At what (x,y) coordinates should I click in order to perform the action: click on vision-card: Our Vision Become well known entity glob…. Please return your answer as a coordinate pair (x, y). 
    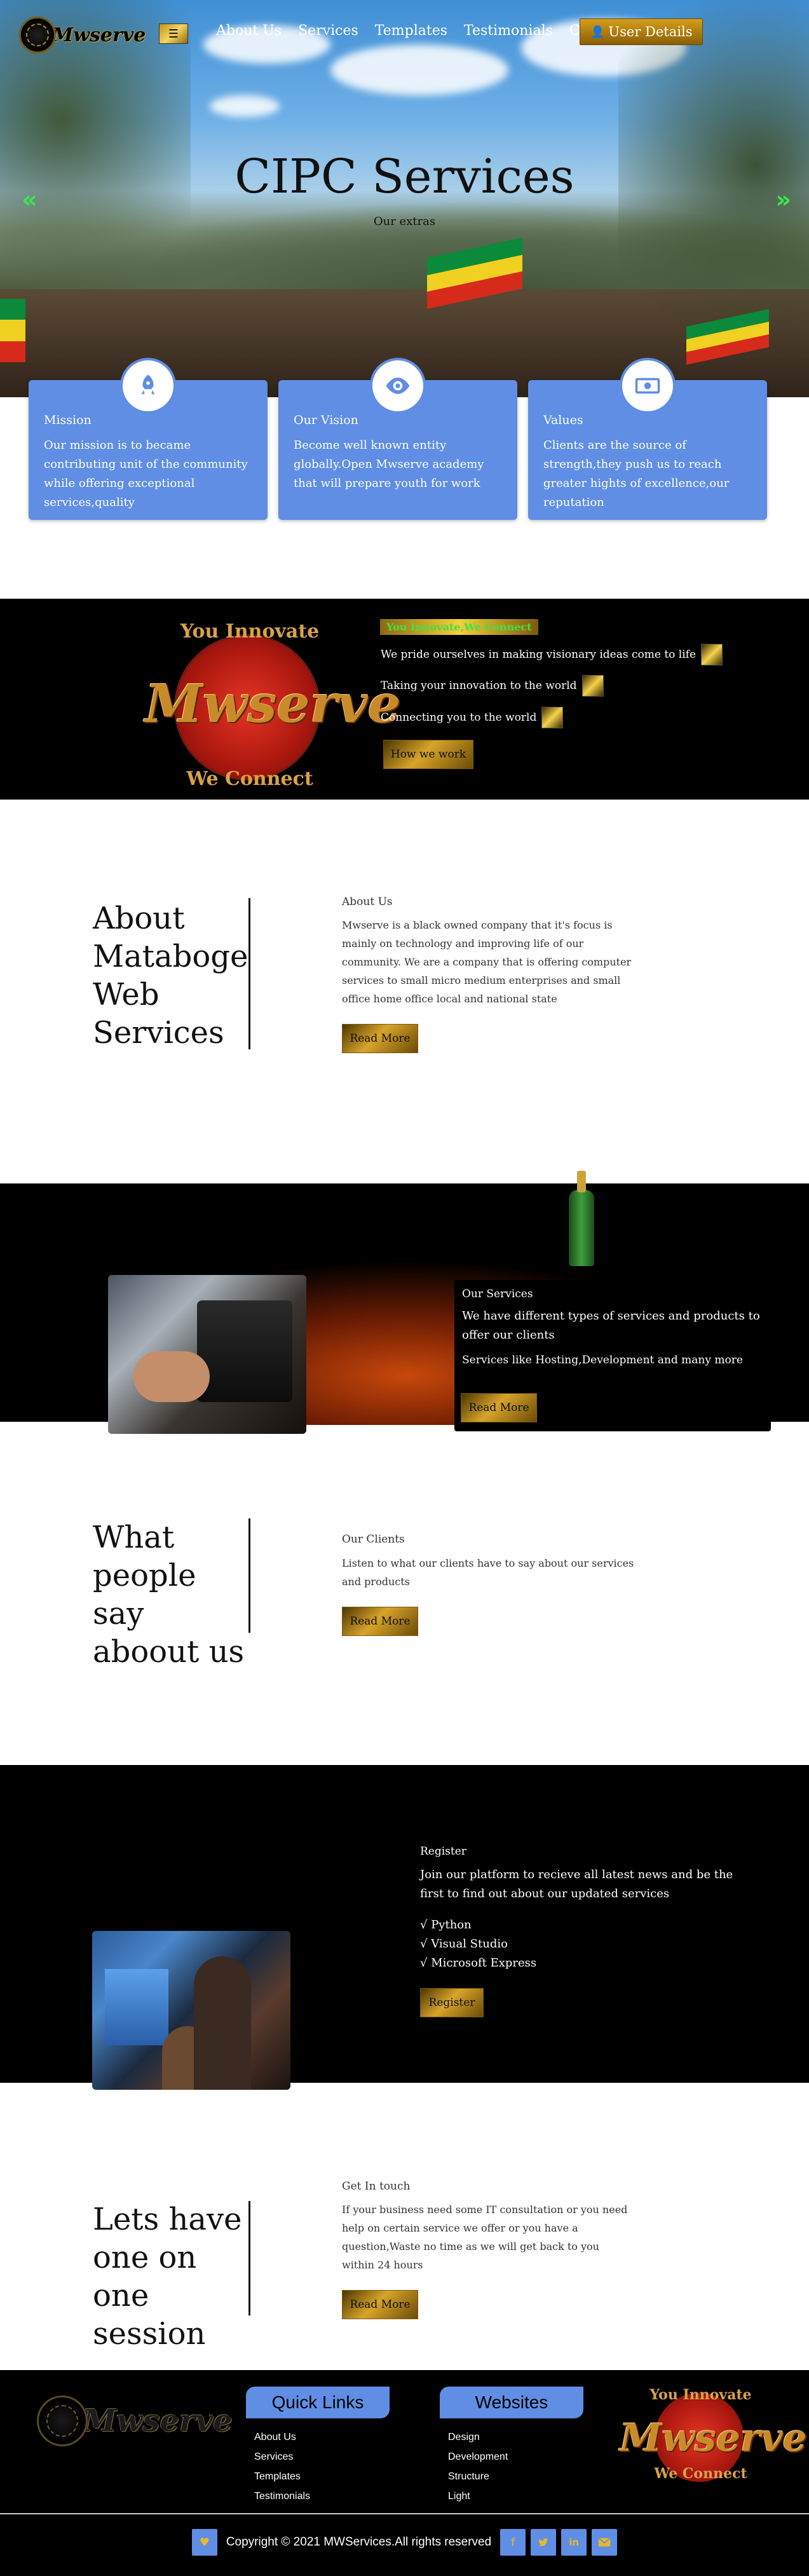
    Looking at the image, I should click on (397, 439).